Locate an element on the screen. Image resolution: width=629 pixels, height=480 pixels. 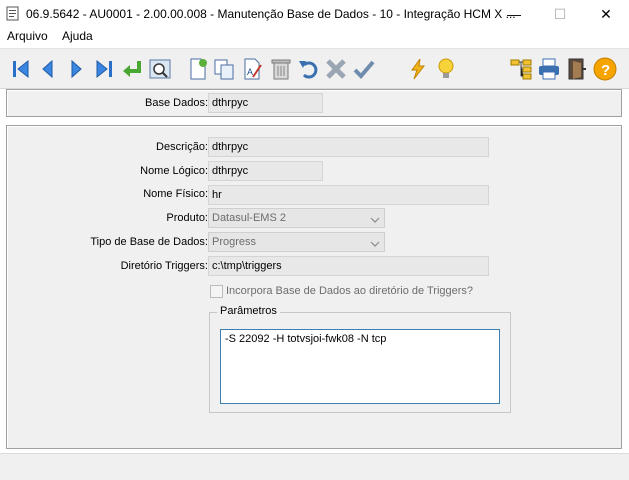
toolbar: A ? is located at coordinates (314, 68).